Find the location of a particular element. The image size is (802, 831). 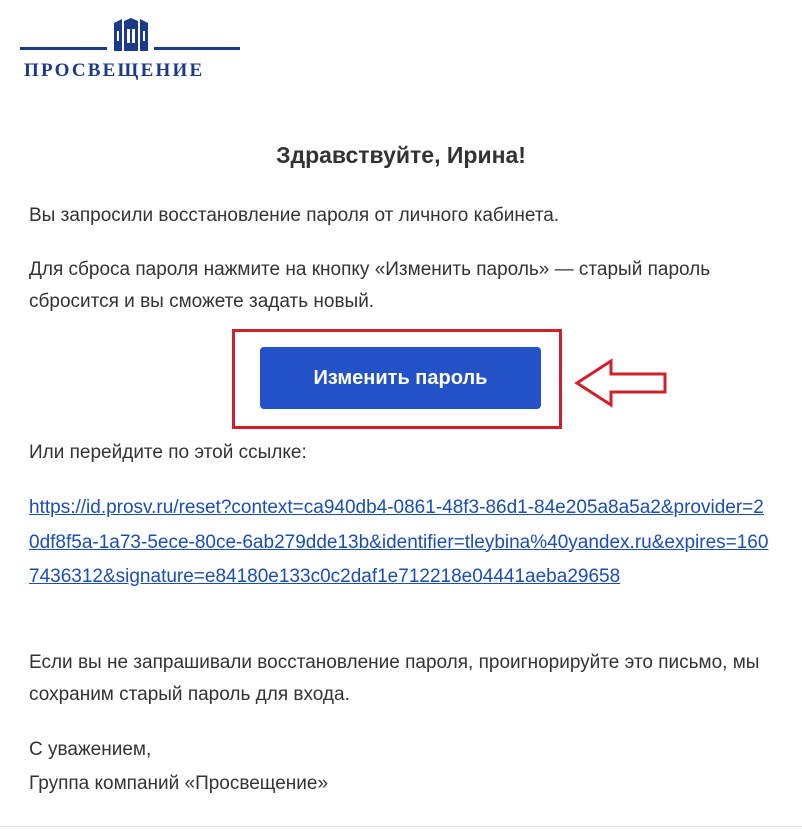

left-arrow-icon is located at coordinates (620, 383).